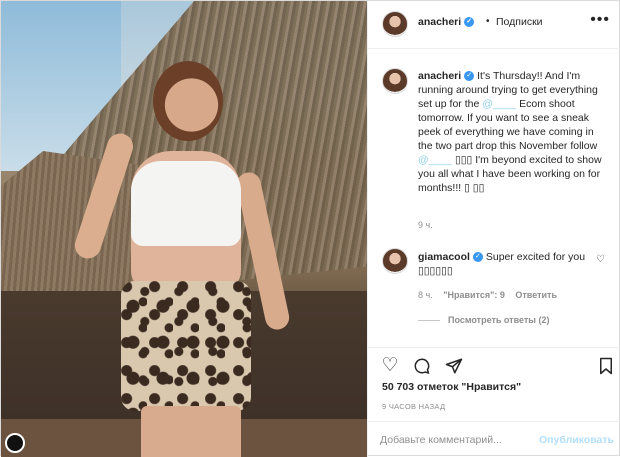  I want to click on username-text: anacheri, so click(440, 22).